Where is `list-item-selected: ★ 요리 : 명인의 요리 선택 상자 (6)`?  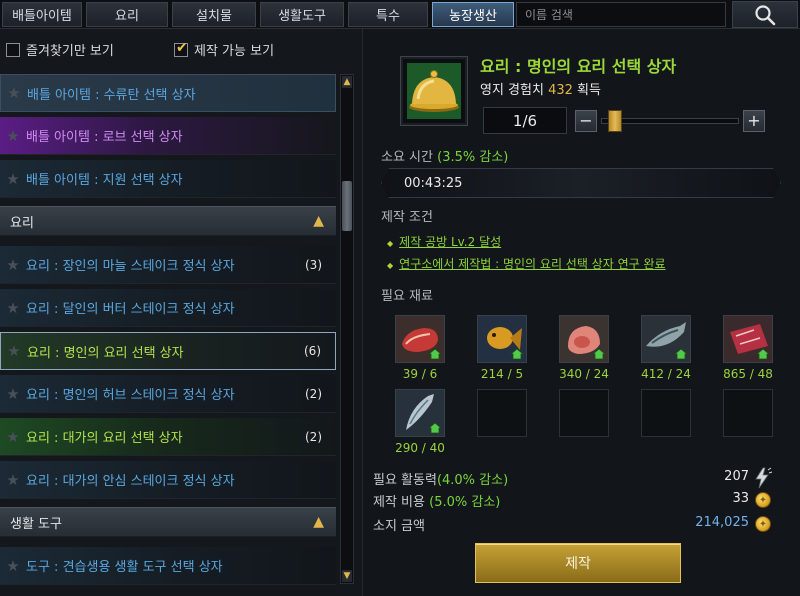 list-item-selected: ★ 요리 : 명인의 요리 선택 상자 (6) is located at coordinates (168, 351).